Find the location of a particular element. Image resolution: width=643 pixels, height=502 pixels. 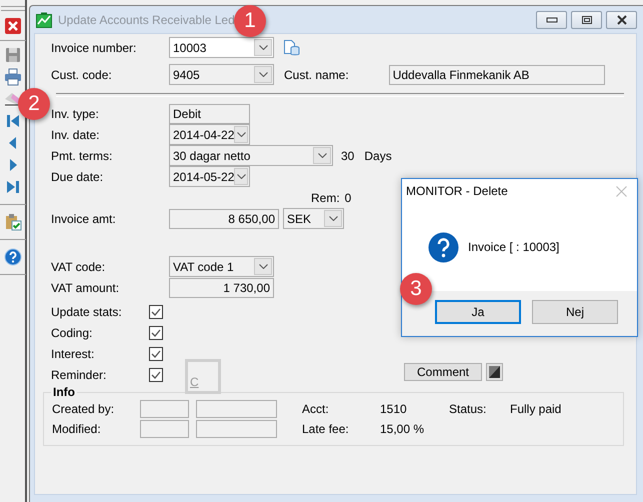

field-label: Interest: is located at coordinates (73, 353).